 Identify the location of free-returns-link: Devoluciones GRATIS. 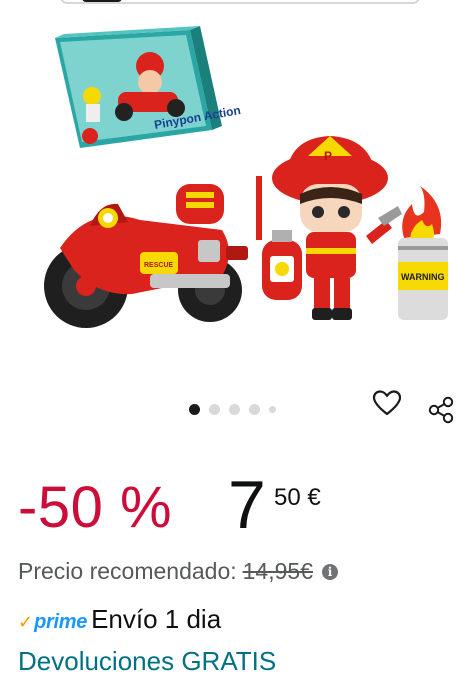
(147, 661).